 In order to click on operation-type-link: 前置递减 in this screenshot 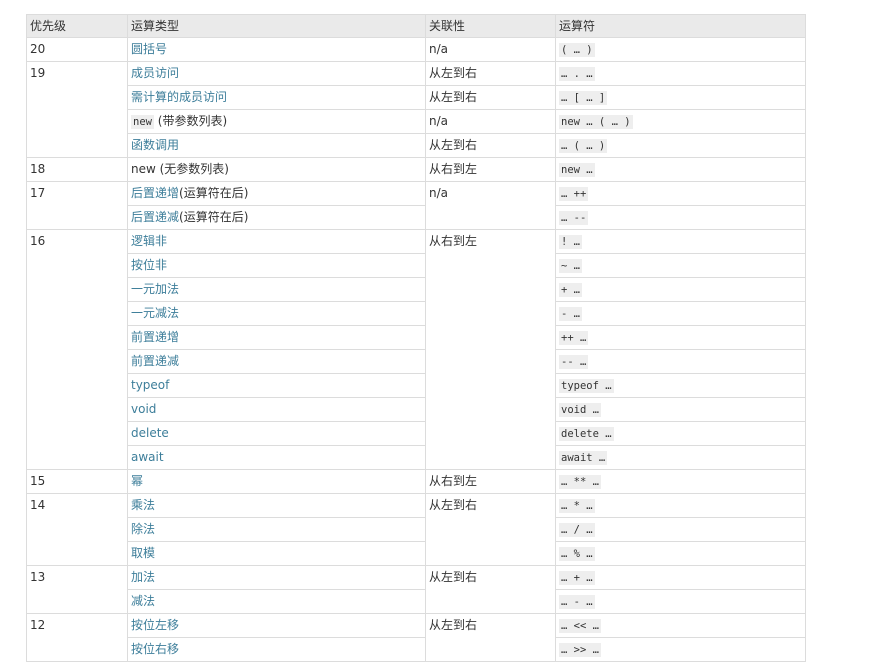, I will do `click(155, 361)`.